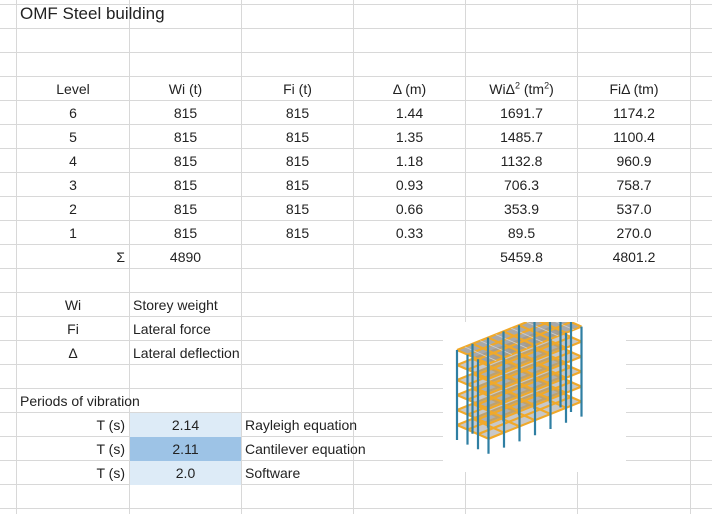 The image size is (712, 514). I want to click on cell-fi-delta: 537.0, so click(634, 209).